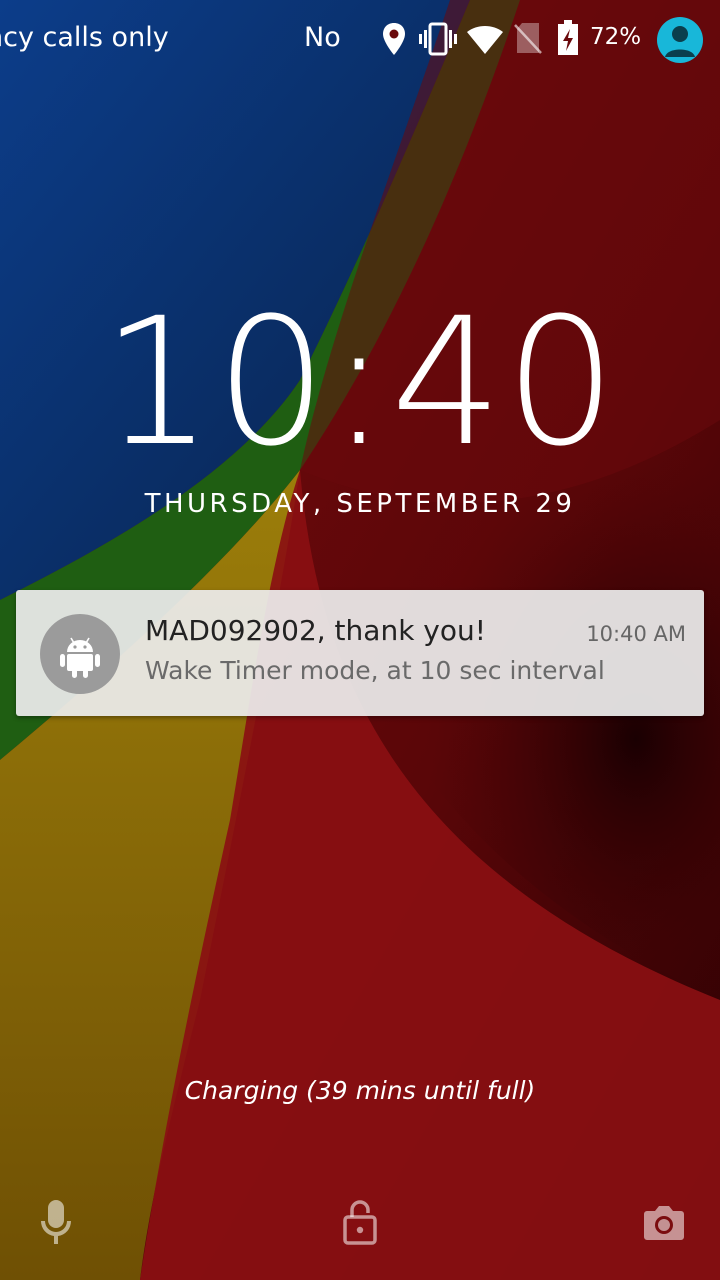  I want to click on vibrate-icon, so click(438, 39).